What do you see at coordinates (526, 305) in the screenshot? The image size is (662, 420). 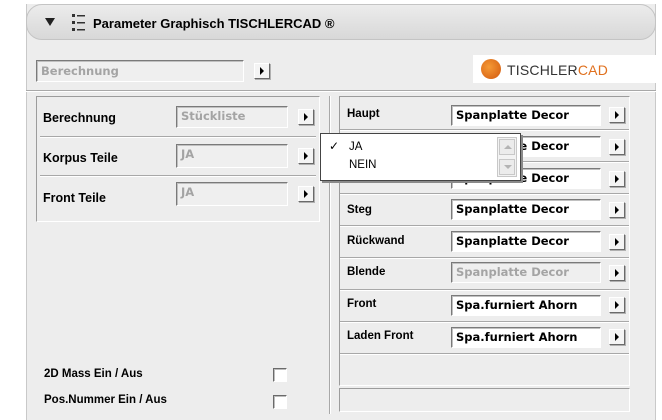 I see `material-select-front: Spa.furniert Ahorn` at bounding box center [526, 305].